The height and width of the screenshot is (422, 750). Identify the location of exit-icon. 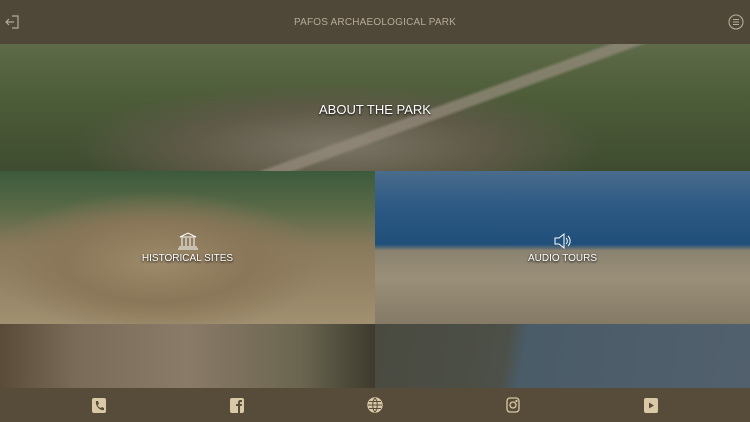
(13, 22).